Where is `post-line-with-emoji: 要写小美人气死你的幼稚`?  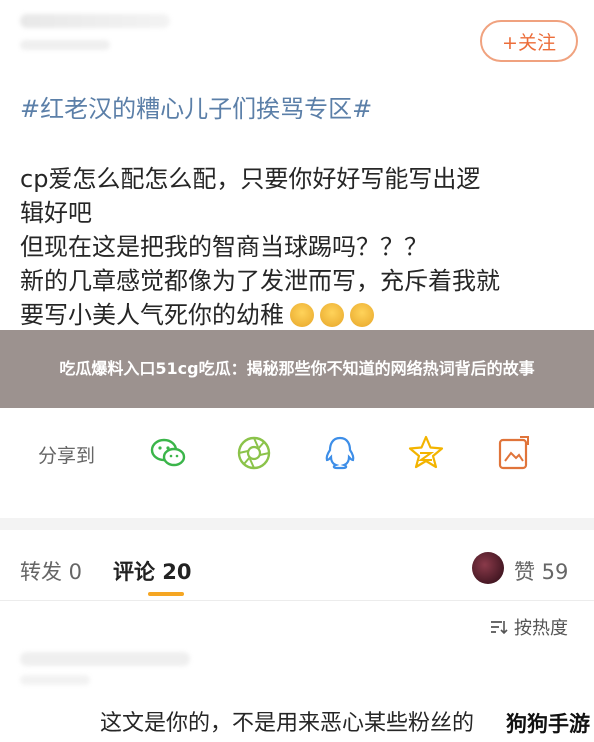
post-line-with-emoji: 要写小美人气死你的幼稚 is located at coordinates (300, 315).